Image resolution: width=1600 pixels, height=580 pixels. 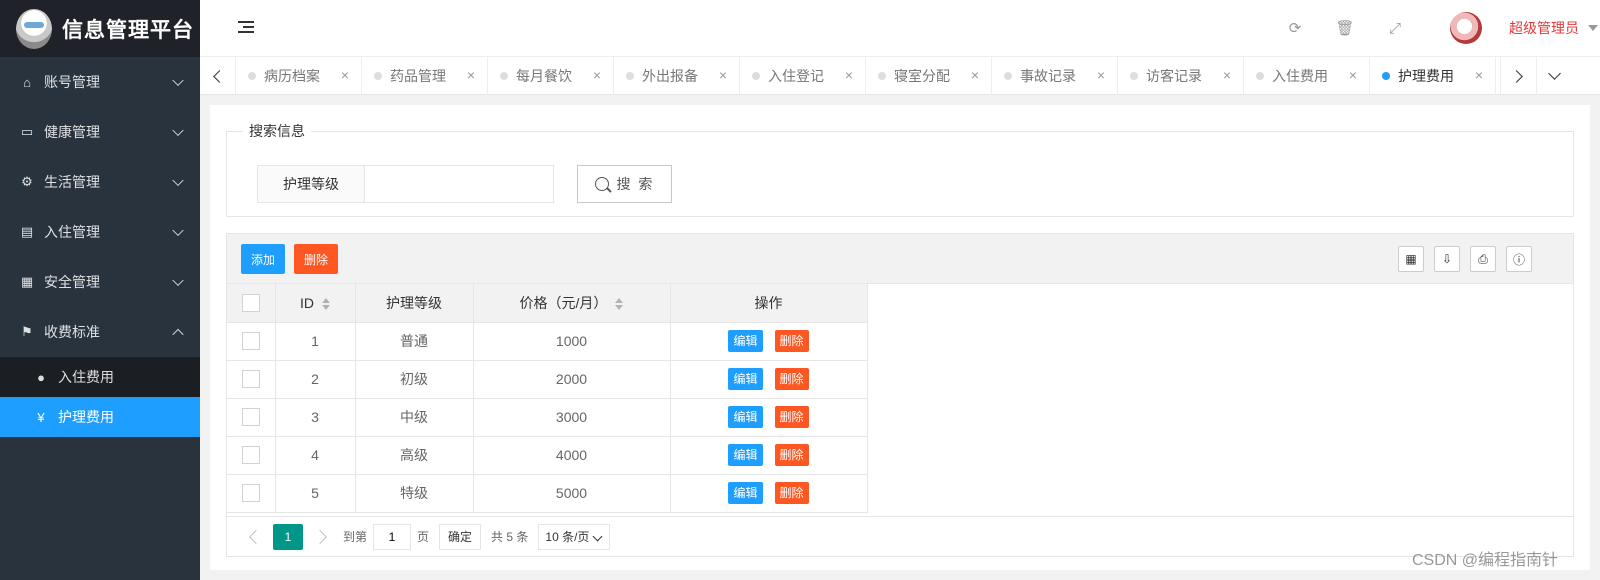 What do you see at coordinates (414, 455) in the screenshot?
I see `cell-level: 高级` at bounding box center [414, 455].